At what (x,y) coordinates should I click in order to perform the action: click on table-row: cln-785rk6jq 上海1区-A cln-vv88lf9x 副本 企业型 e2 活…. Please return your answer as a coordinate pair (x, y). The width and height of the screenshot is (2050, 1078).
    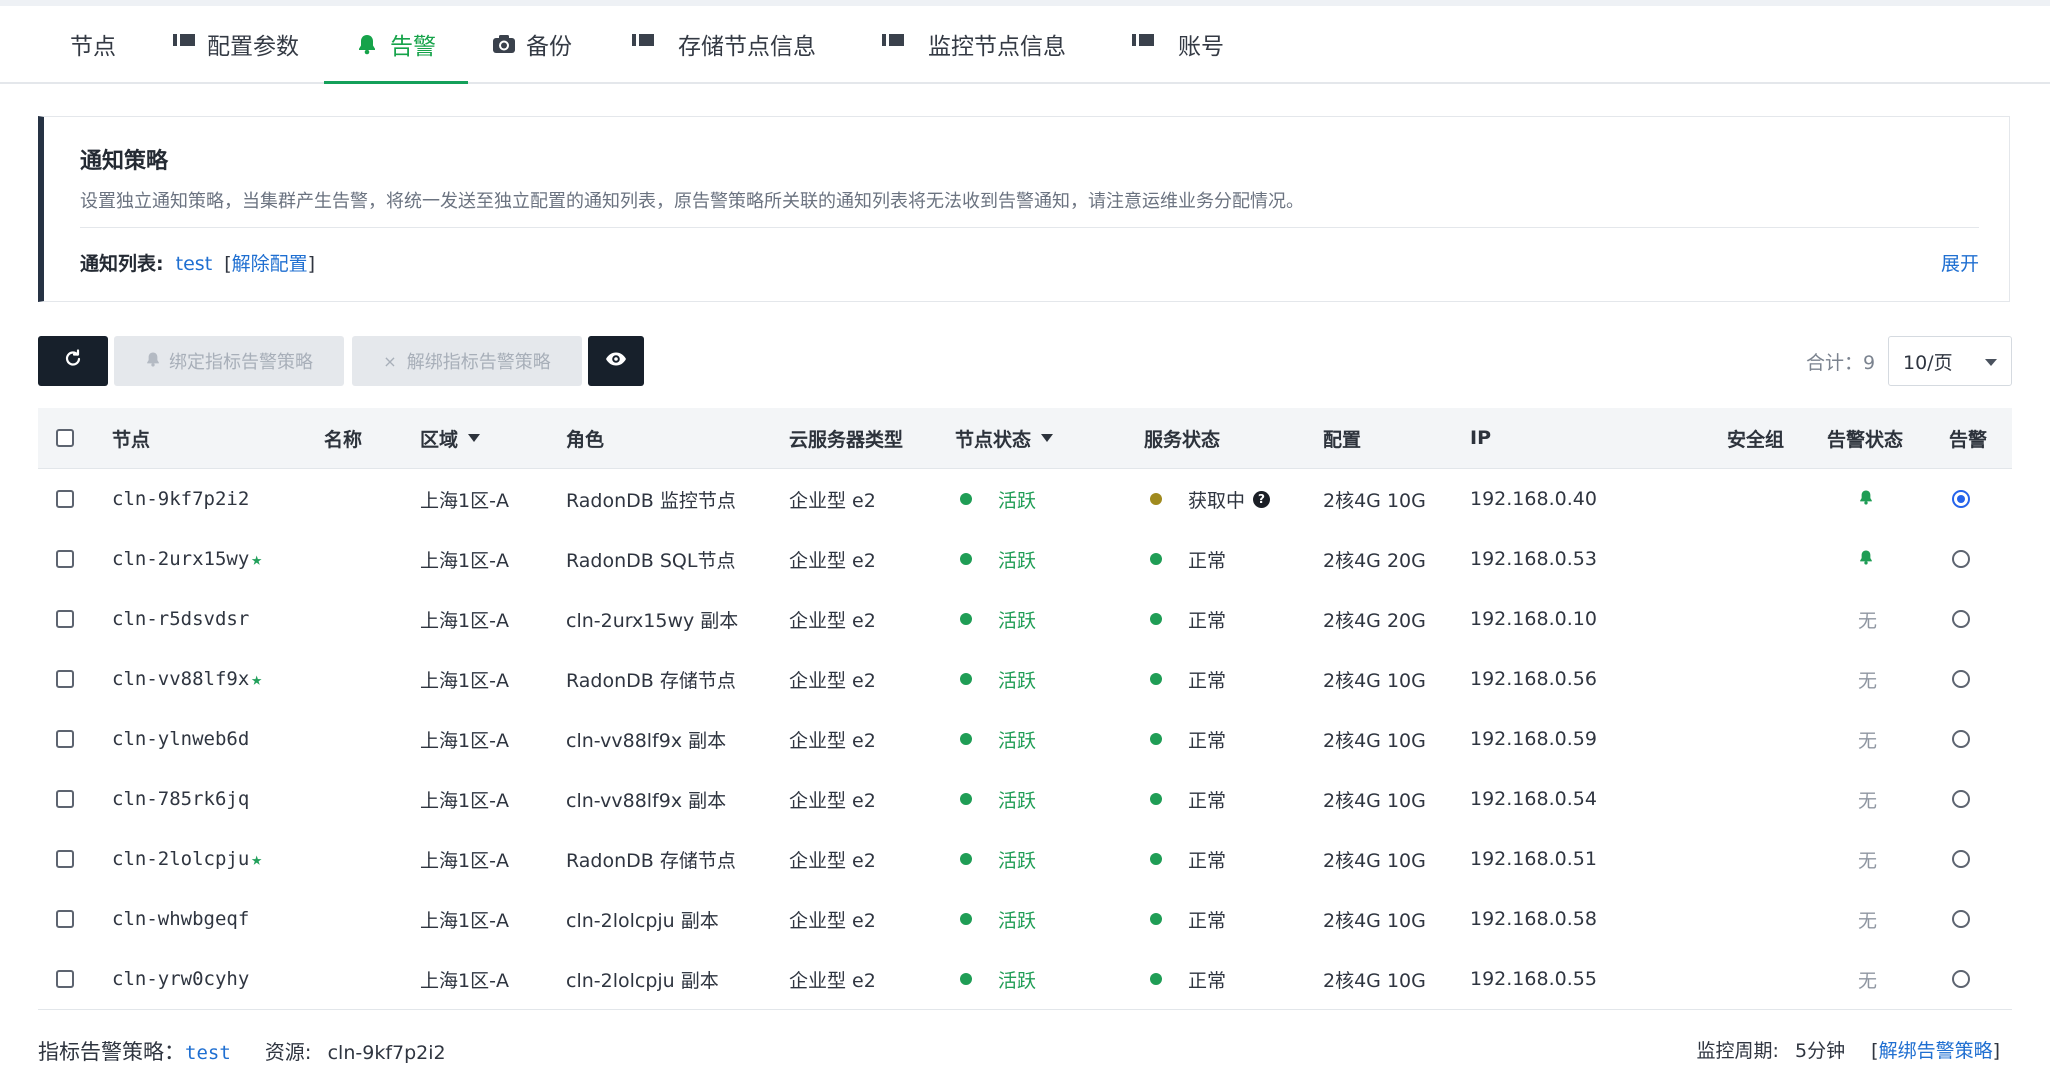
    Looking at the image, I should click on (1025, 799).